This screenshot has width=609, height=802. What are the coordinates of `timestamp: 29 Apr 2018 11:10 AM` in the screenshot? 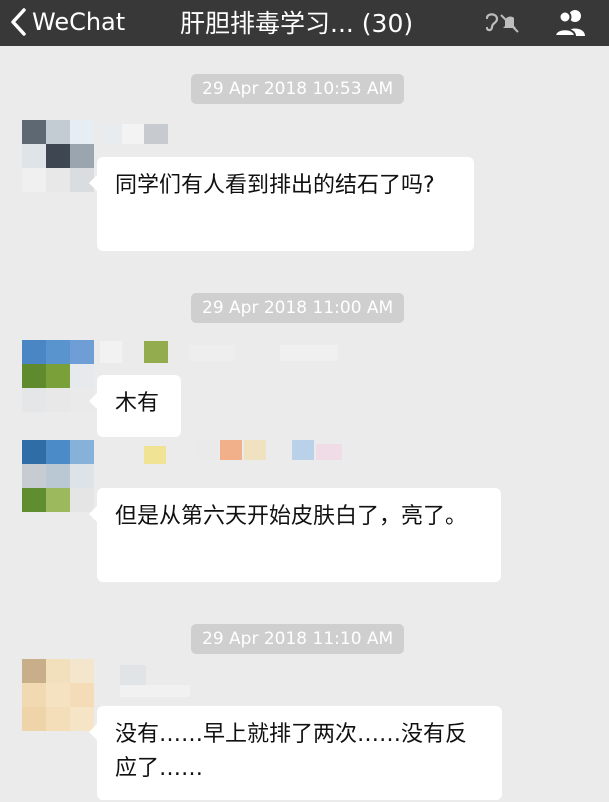 It's located at (298, 639).